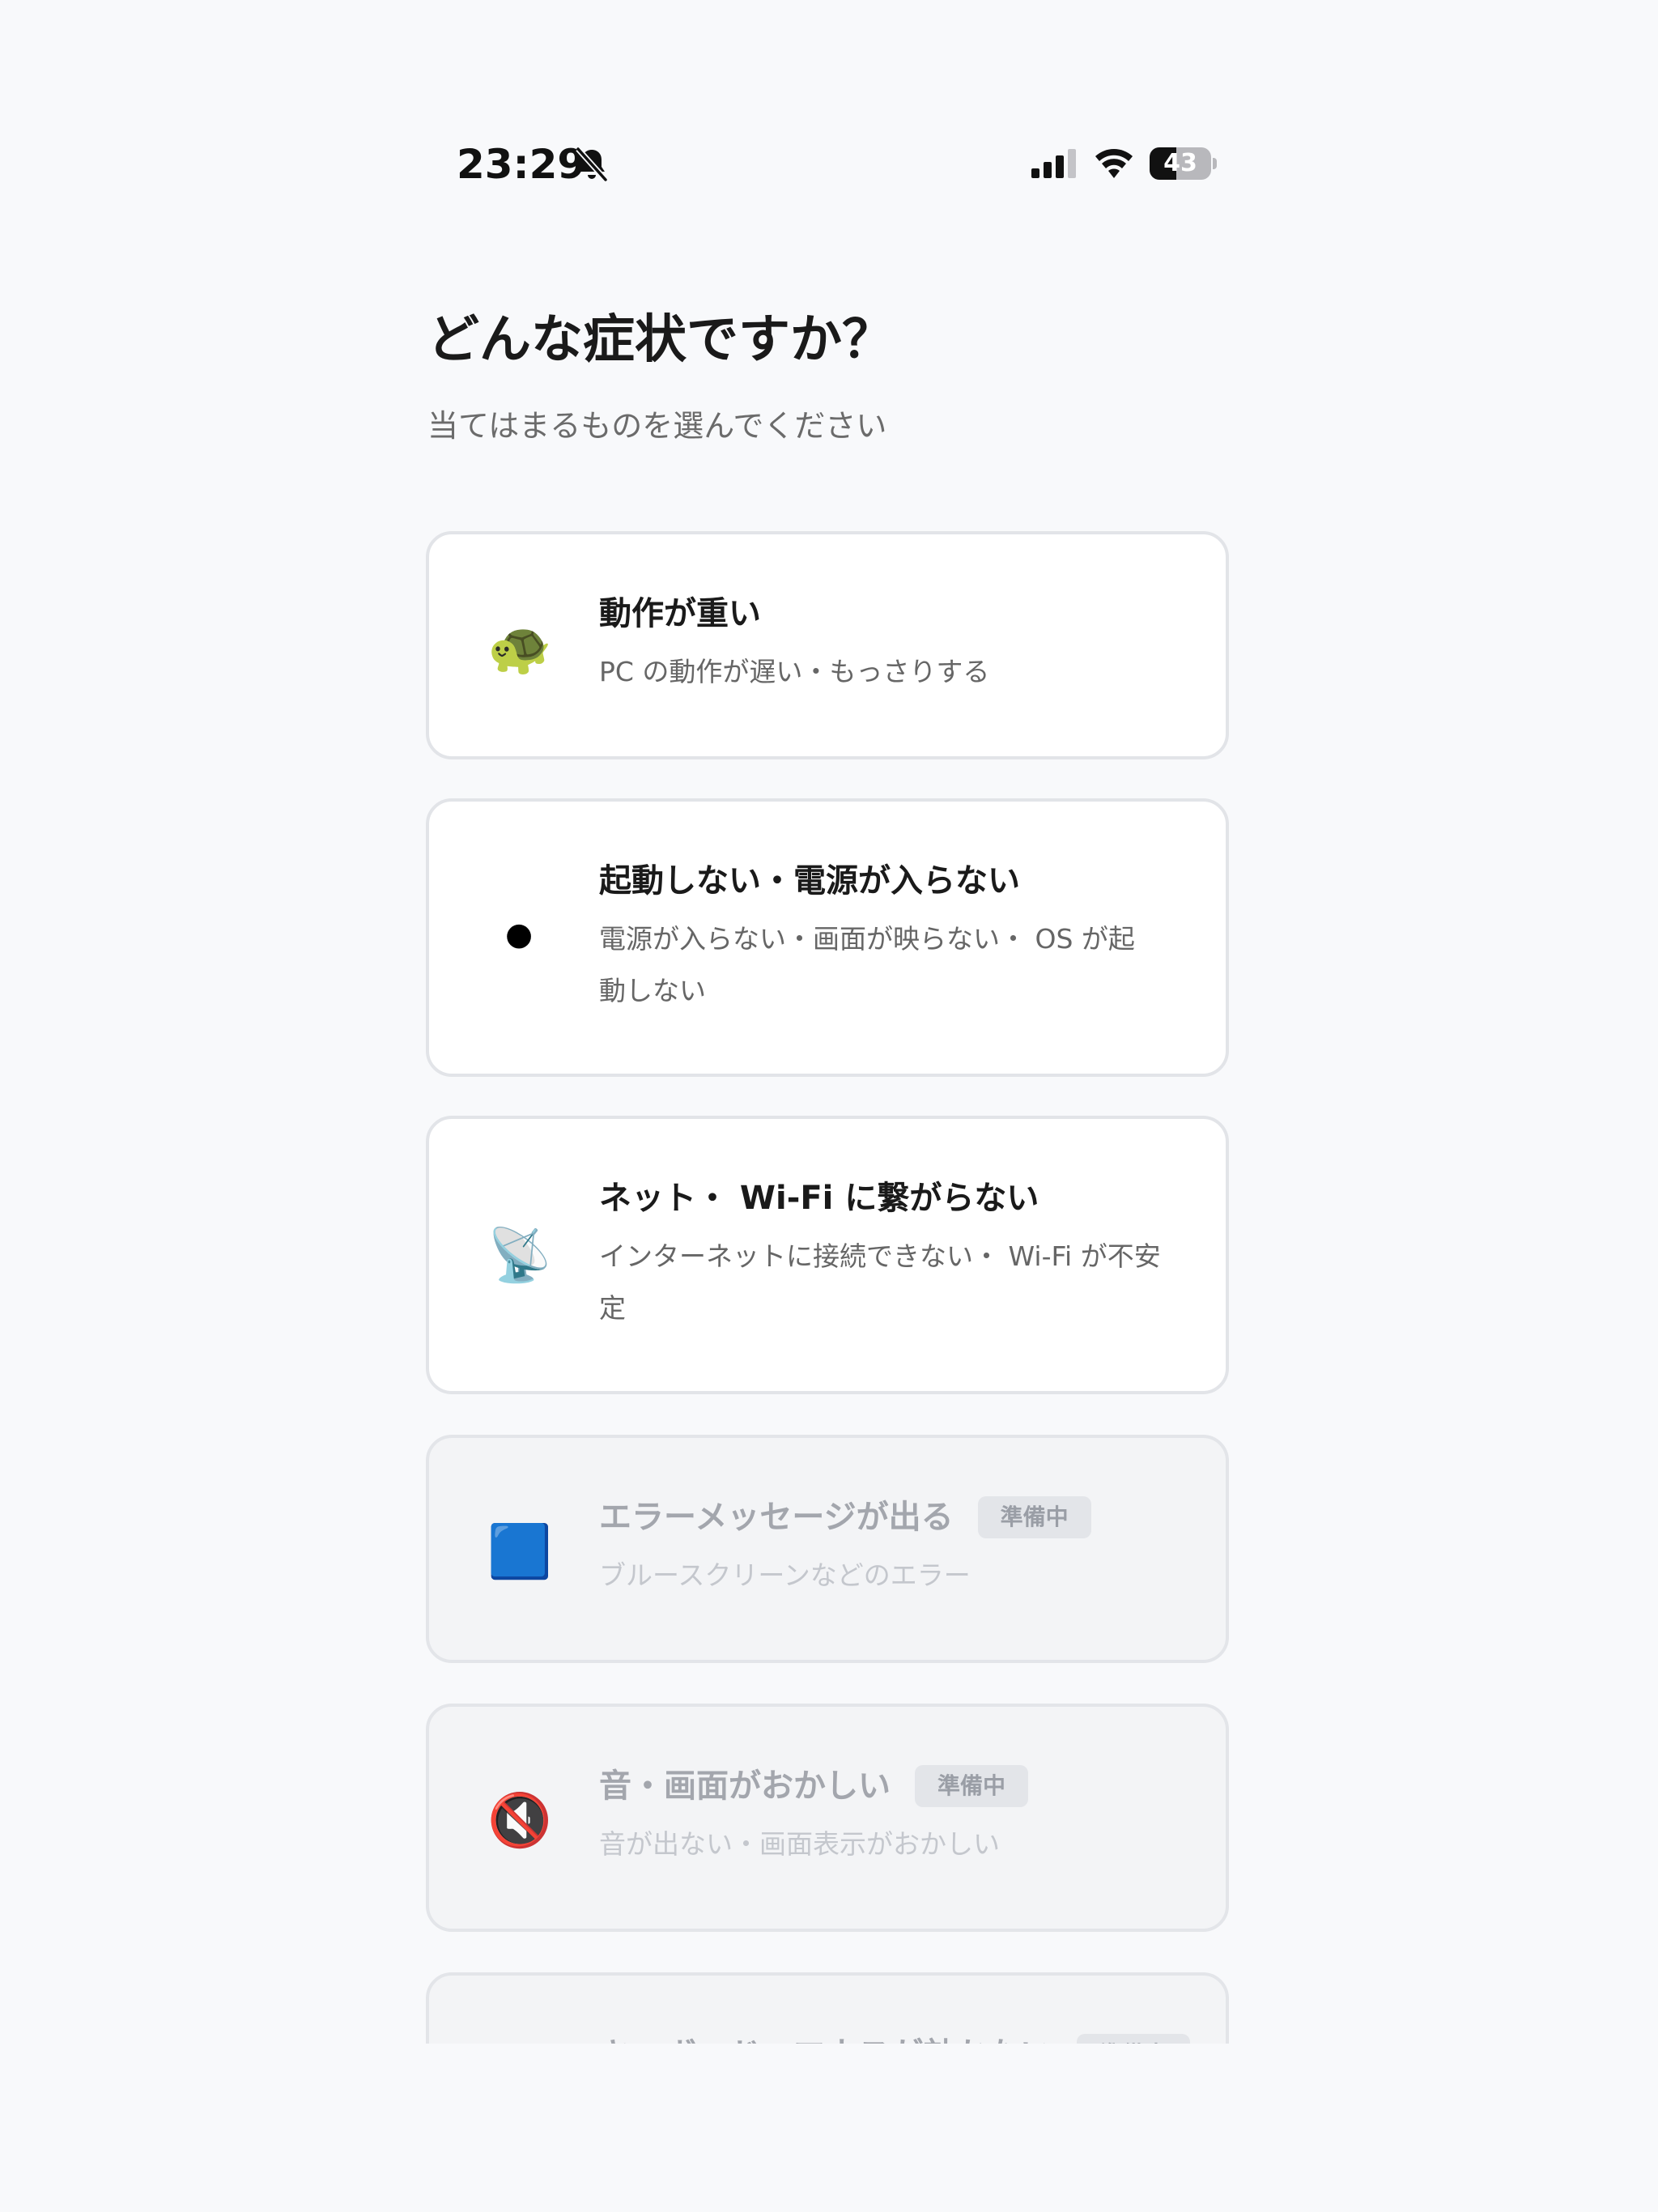 The image size is (1658, 2212). I want to click on battery-level: 43, so click(1180, 163).